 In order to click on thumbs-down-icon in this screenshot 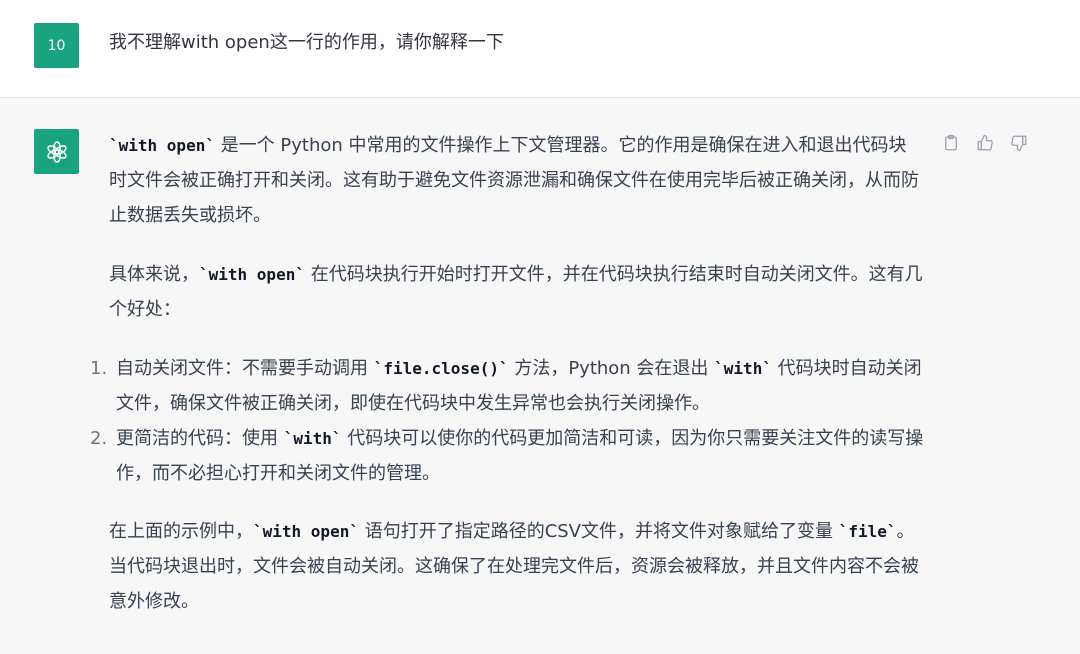, I will do `click(1019, 143)`.